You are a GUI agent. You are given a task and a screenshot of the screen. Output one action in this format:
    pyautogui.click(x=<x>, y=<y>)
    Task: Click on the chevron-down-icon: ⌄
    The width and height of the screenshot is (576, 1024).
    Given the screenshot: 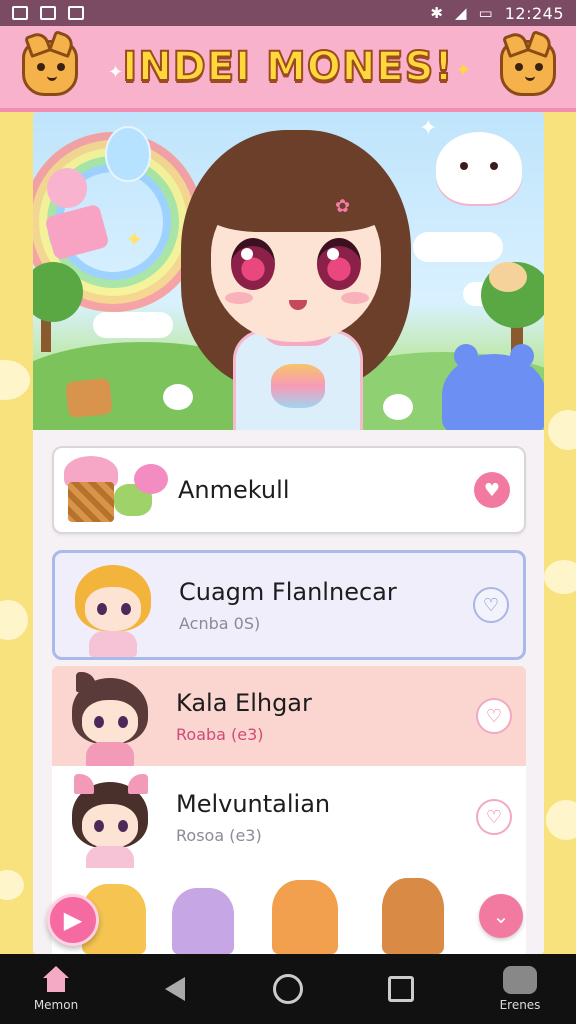 What is the action you would take?
    pyautogui.click(x=501, y=916)
    